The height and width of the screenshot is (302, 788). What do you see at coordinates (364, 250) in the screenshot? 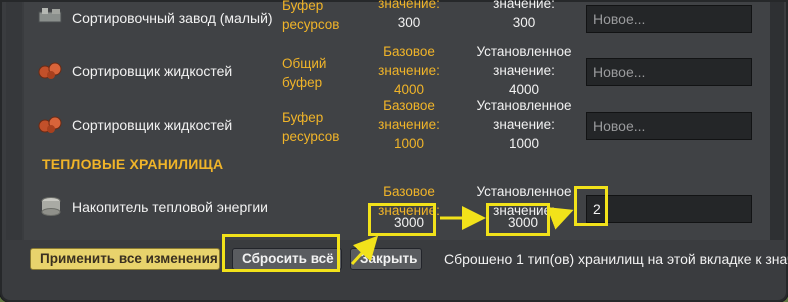
I see `arrow-reset-to-base` at bounding box center [364, 250].